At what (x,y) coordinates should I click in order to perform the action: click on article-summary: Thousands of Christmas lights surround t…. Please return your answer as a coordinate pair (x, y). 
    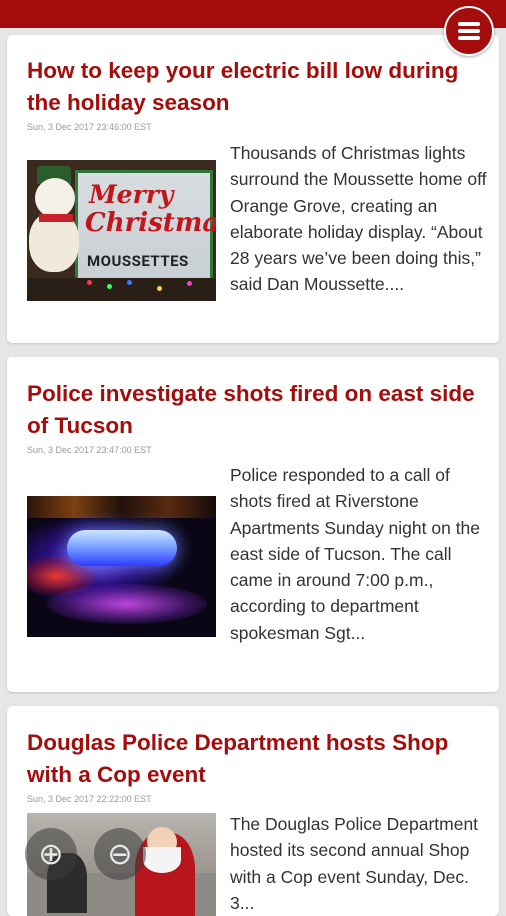
    Looking at the image, I should click on (358, 219).